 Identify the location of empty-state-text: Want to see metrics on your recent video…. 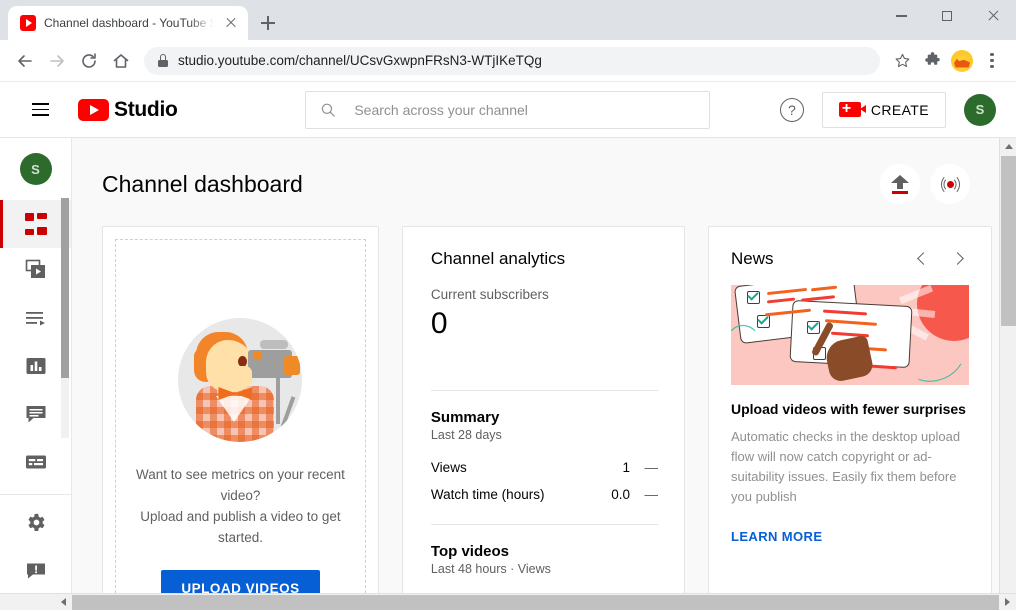
(240, 506).